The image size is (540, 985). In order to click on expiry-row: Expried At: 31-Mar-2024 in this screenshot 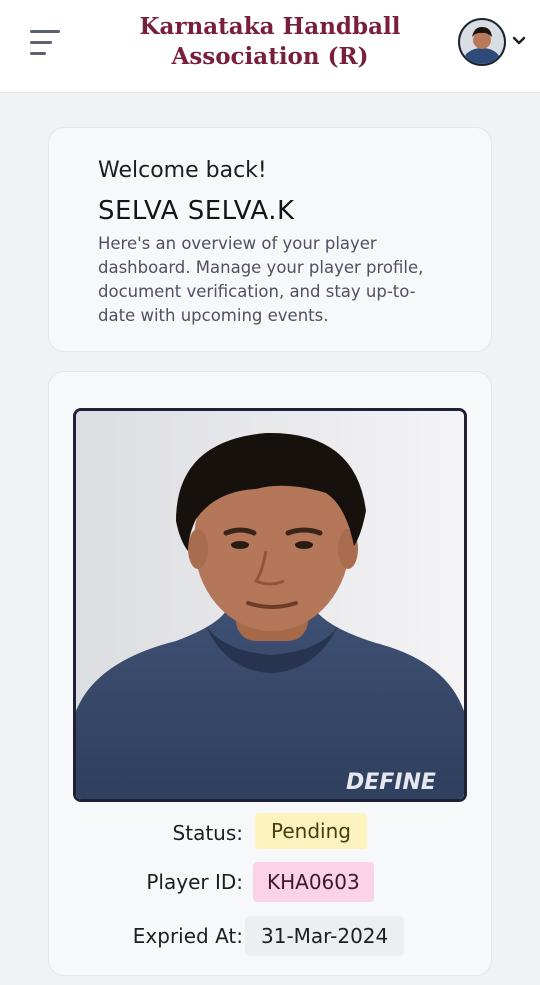, I will do `click(271, 936)`.